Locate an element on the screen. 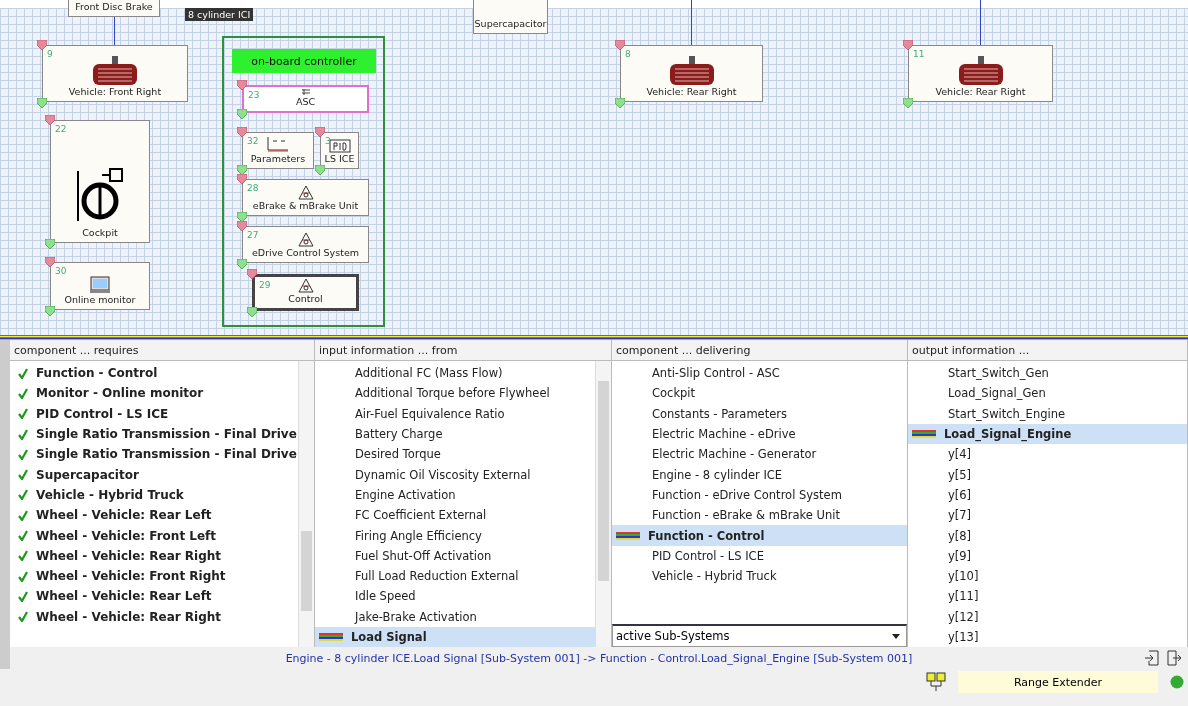 This screenshot has width=1188, height=706. list-item: Monitor - Online monitor is located at coordinates (154, 393).